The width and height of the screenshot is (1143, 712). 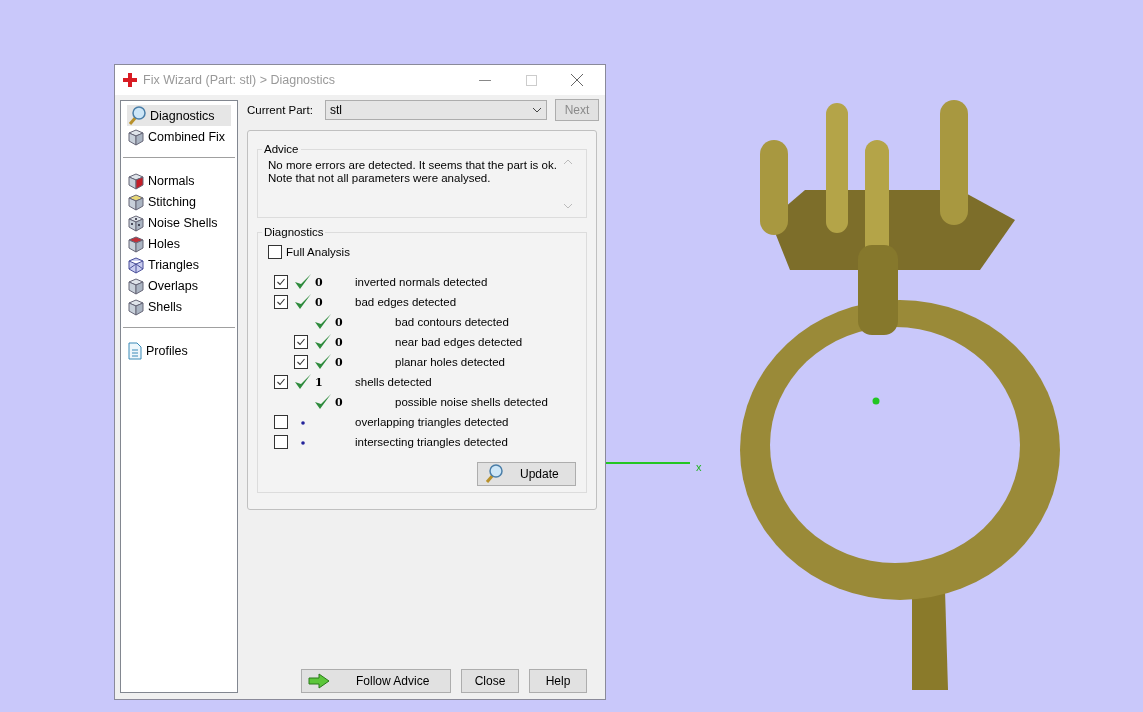 What do you see at coordinates (319, 382) in the screenshot?
I see `count-text: 1` at bounding box center [319, 382].